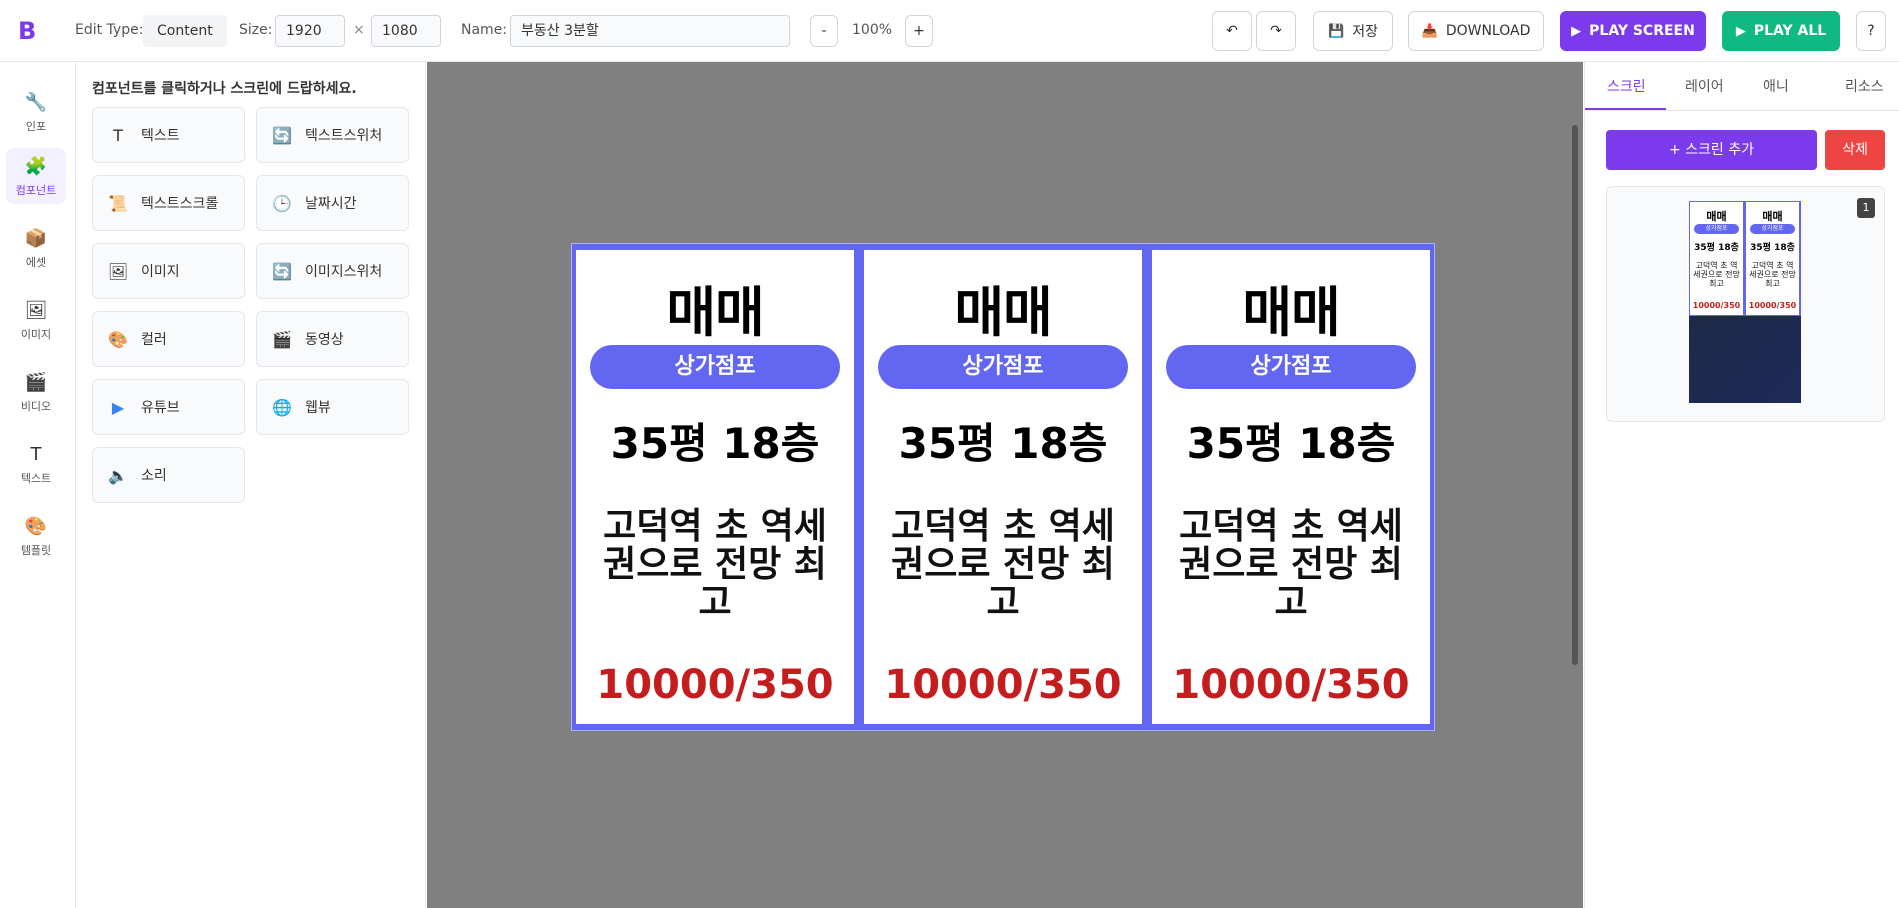 This screenshot has height=908, width=1899. Describe the element at coordinates (118, 475) in the screenshot. I see `speaker-icon: 🔈` at that location.